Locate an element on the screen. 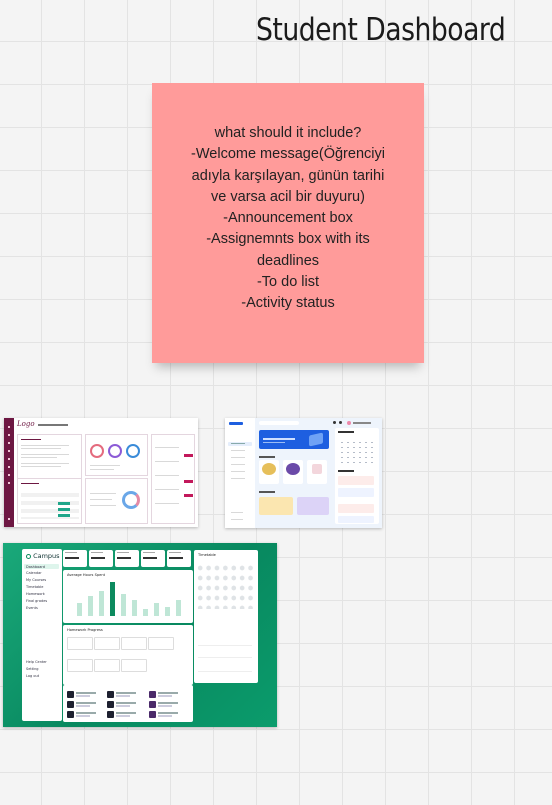  board-title: Student Dashboard is located at coordinates (381, 30).